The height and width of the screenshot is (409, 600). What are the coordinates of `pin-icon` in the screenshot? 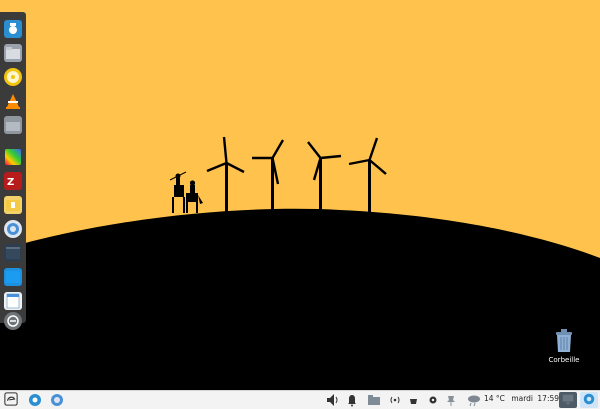 It's located at (451, 401).